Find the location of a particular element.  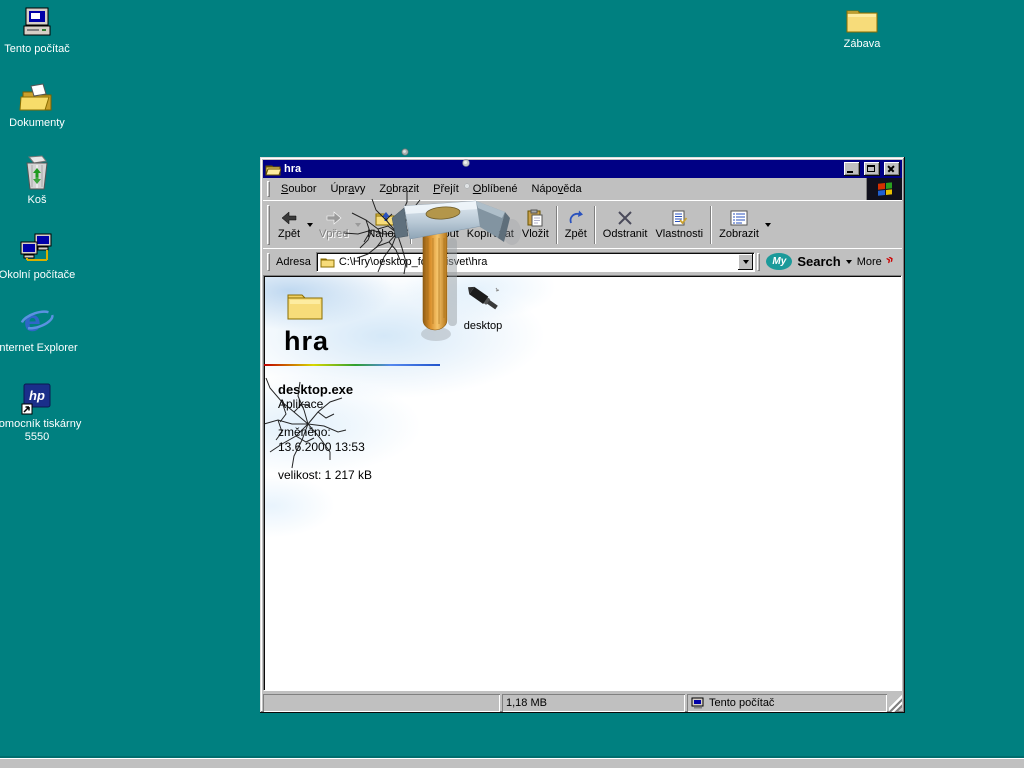

menu-zobrazit: Zobrazit is located at coordinates (399, 189).